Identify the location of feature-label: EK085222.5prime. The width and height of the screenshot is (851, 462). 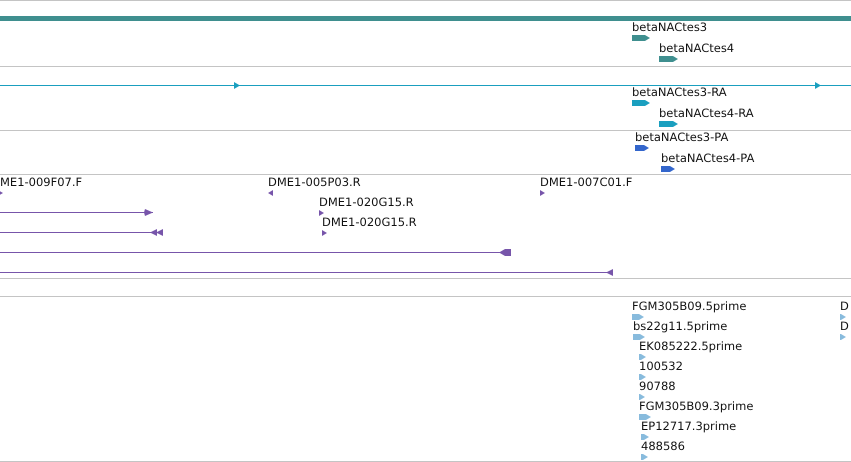
(690, 346).